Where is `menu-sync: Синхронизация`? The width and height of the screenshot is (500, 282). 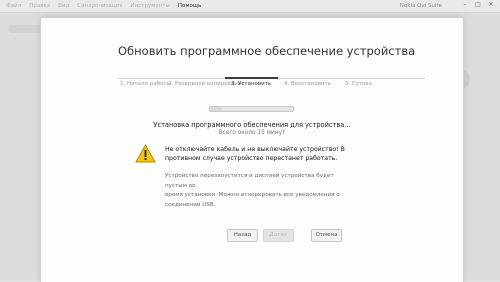 menu-sync: Синхронизация is located at coordinates (99, 6).